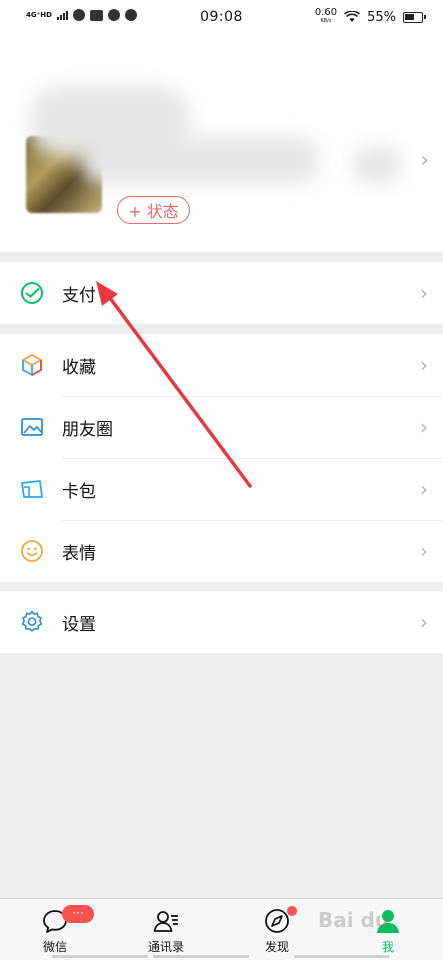  I want to click on menu-item-cards: 卡包 ›, so click(221, 489).